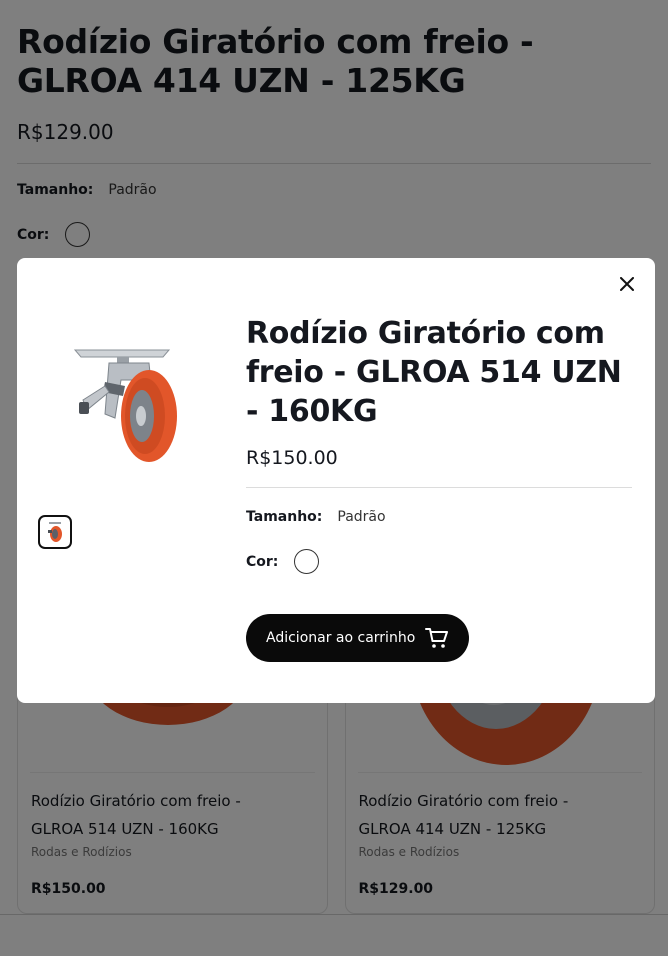  I want to click on divider, so click(439, 487).